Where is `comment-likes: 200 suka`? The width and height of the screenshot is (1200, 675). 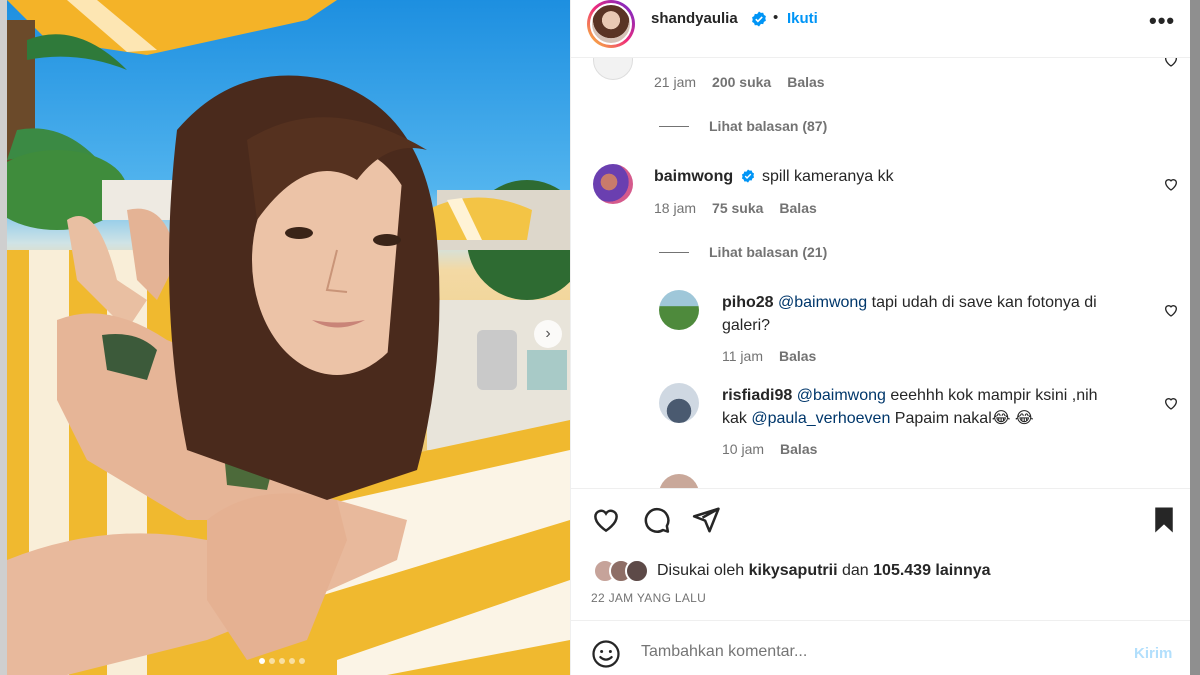
comment-likes: 200 suka is located at coordinates (741, 82).